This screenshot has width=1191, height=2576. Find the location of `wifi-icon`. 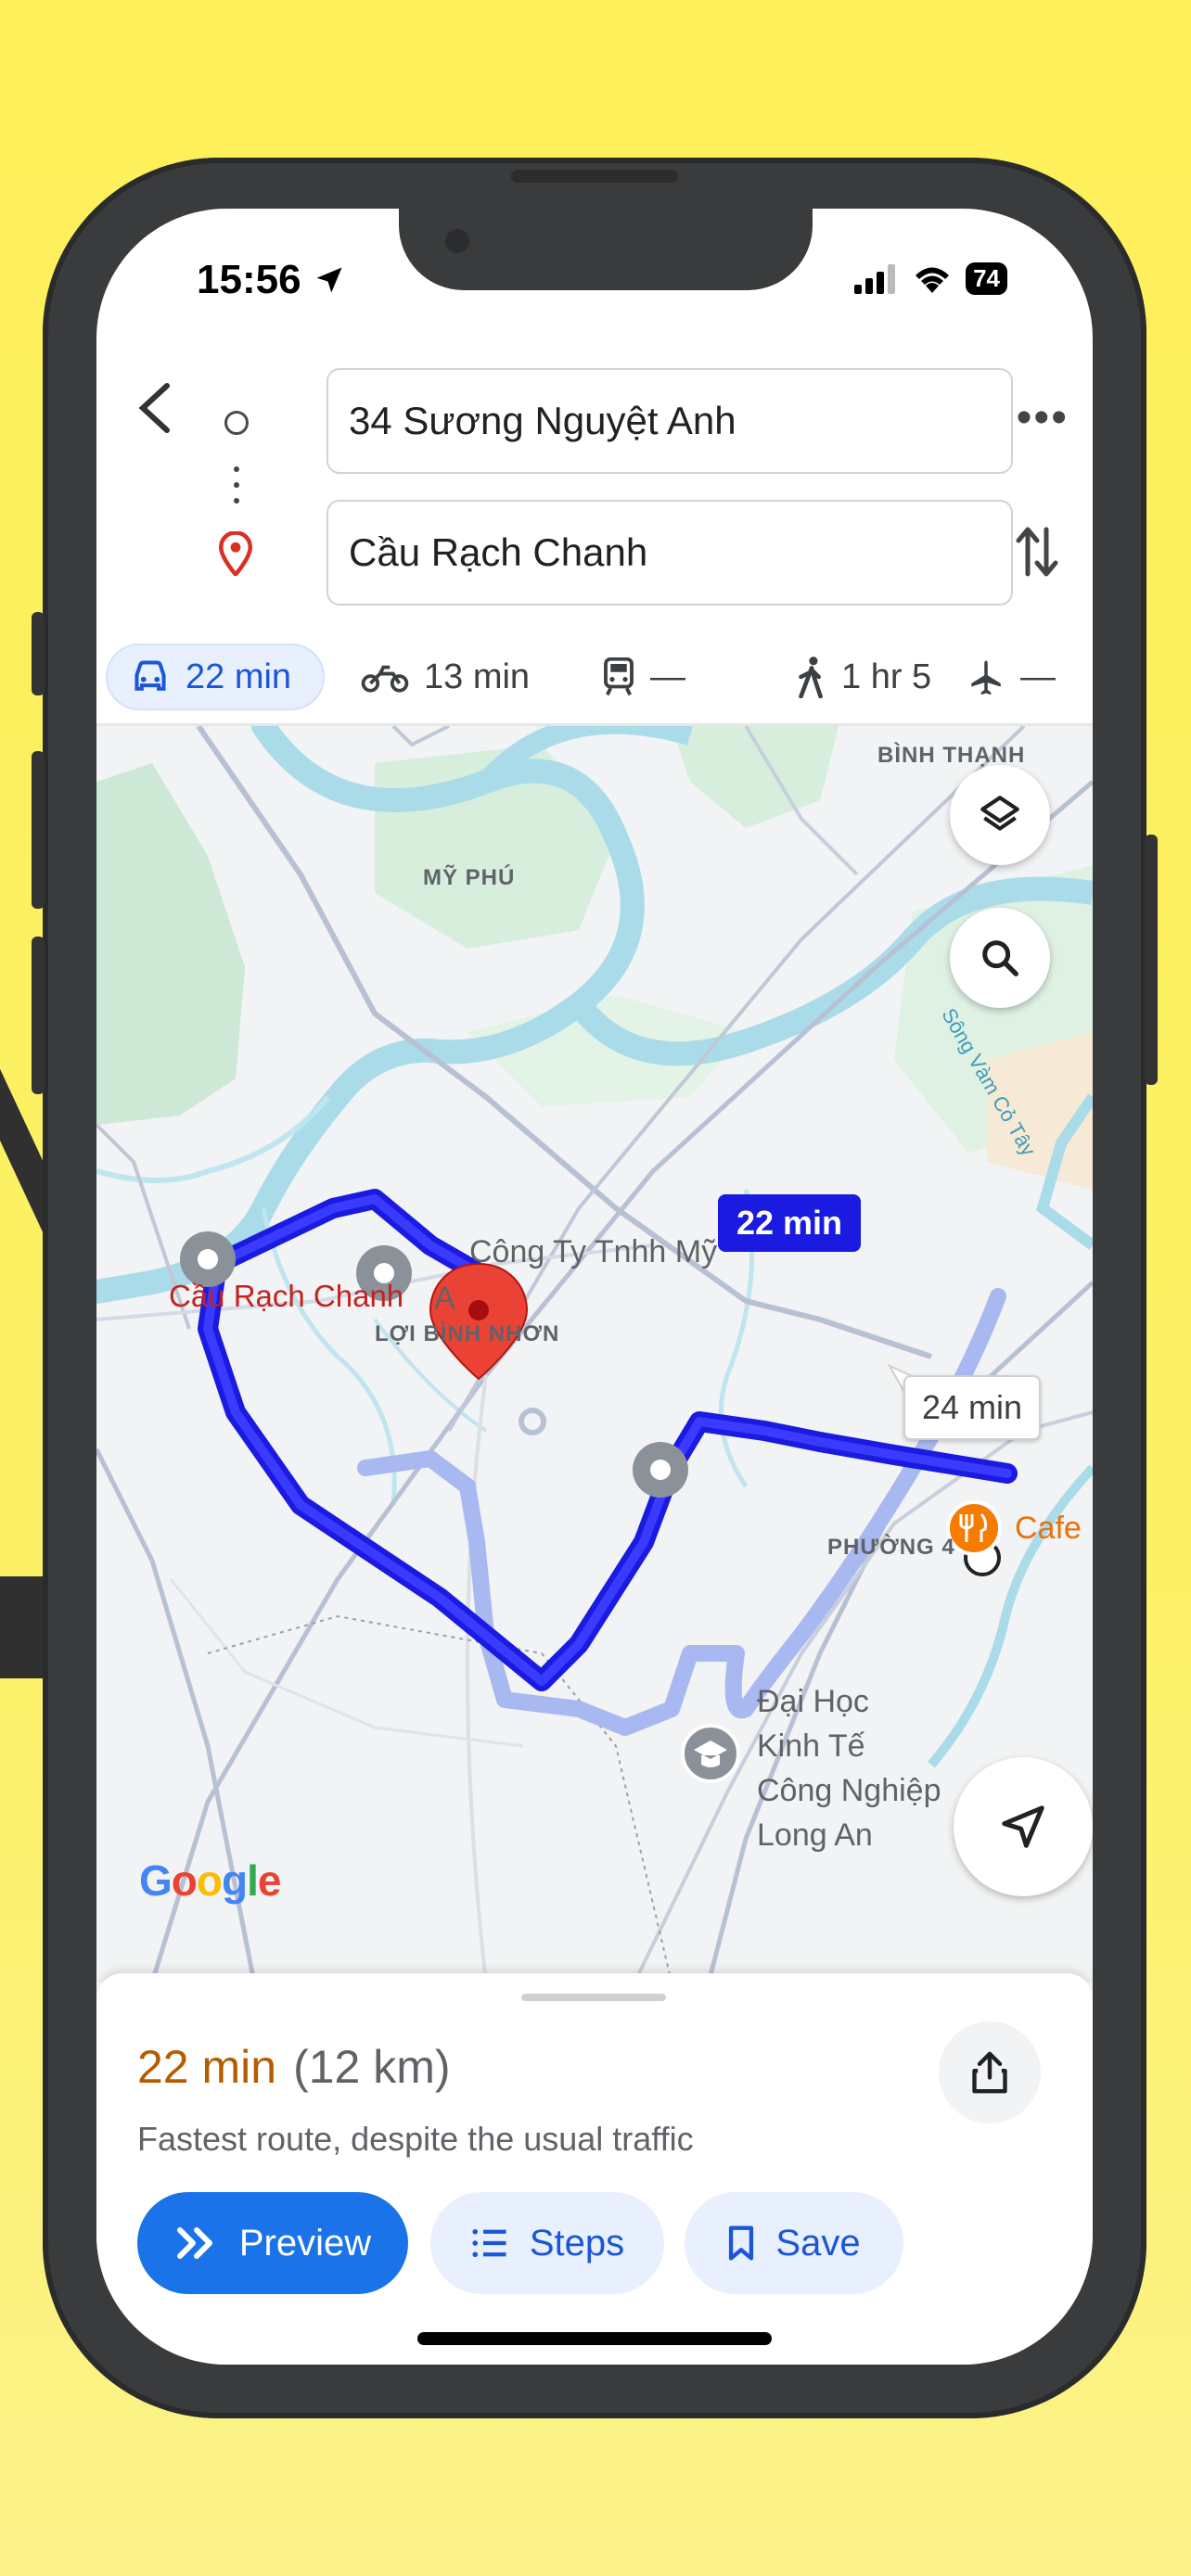

wifi-icon is located at coordinates (933, 280).